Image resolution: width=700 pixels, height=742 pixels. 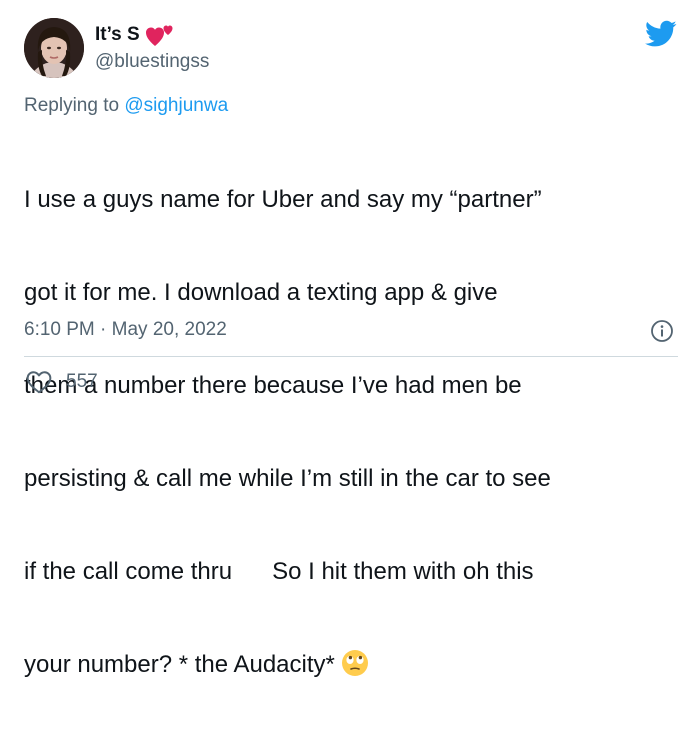 I want to click on reply-to-handle-link: @sighjunwa, so click(x=176, y=105).